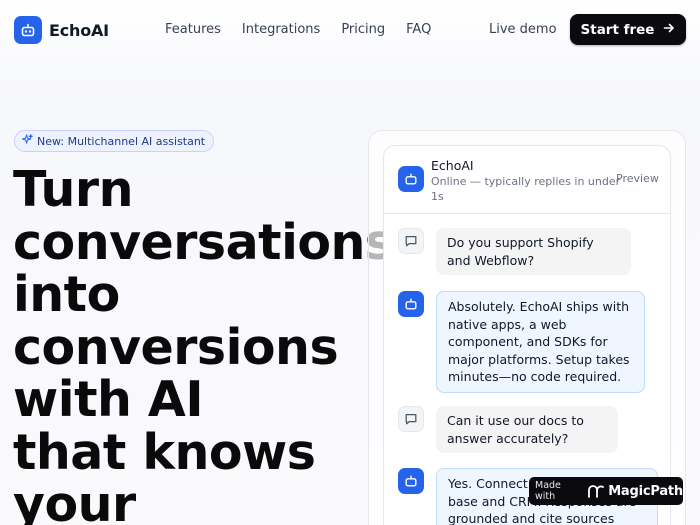  Describe the element at coordinates (637, 178) in the screenshot. I see `preview-label: Preview` at that location.